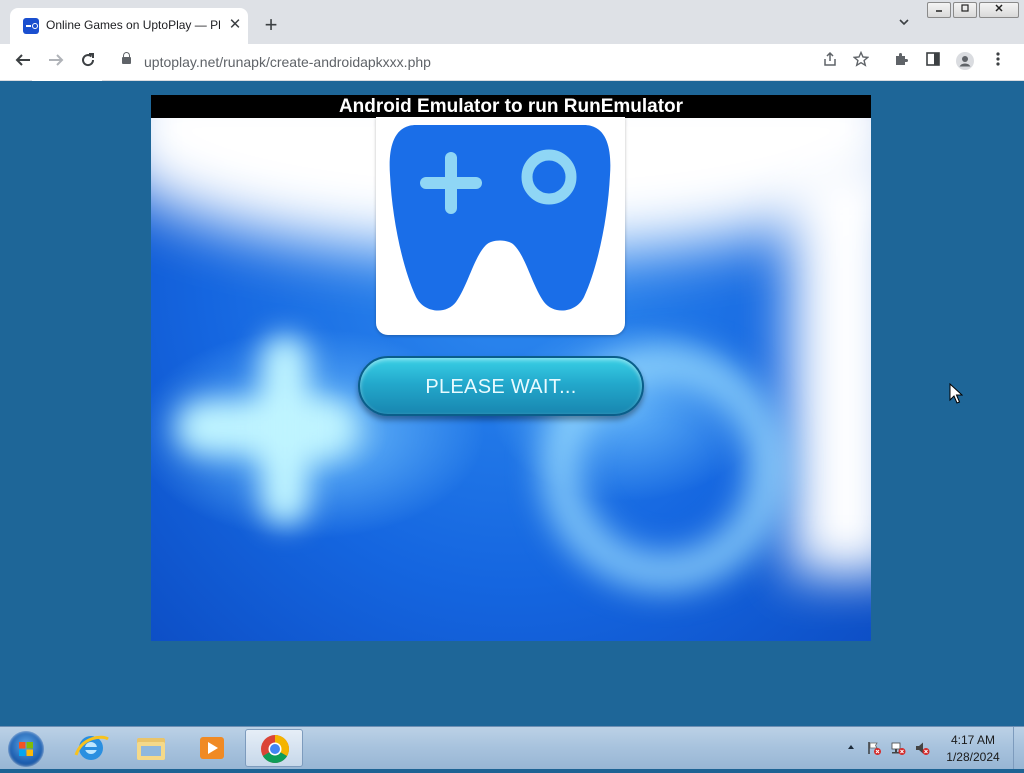 This screenshot has width=1024, height=773. I want to click on close-window-button, so click(999, 10).